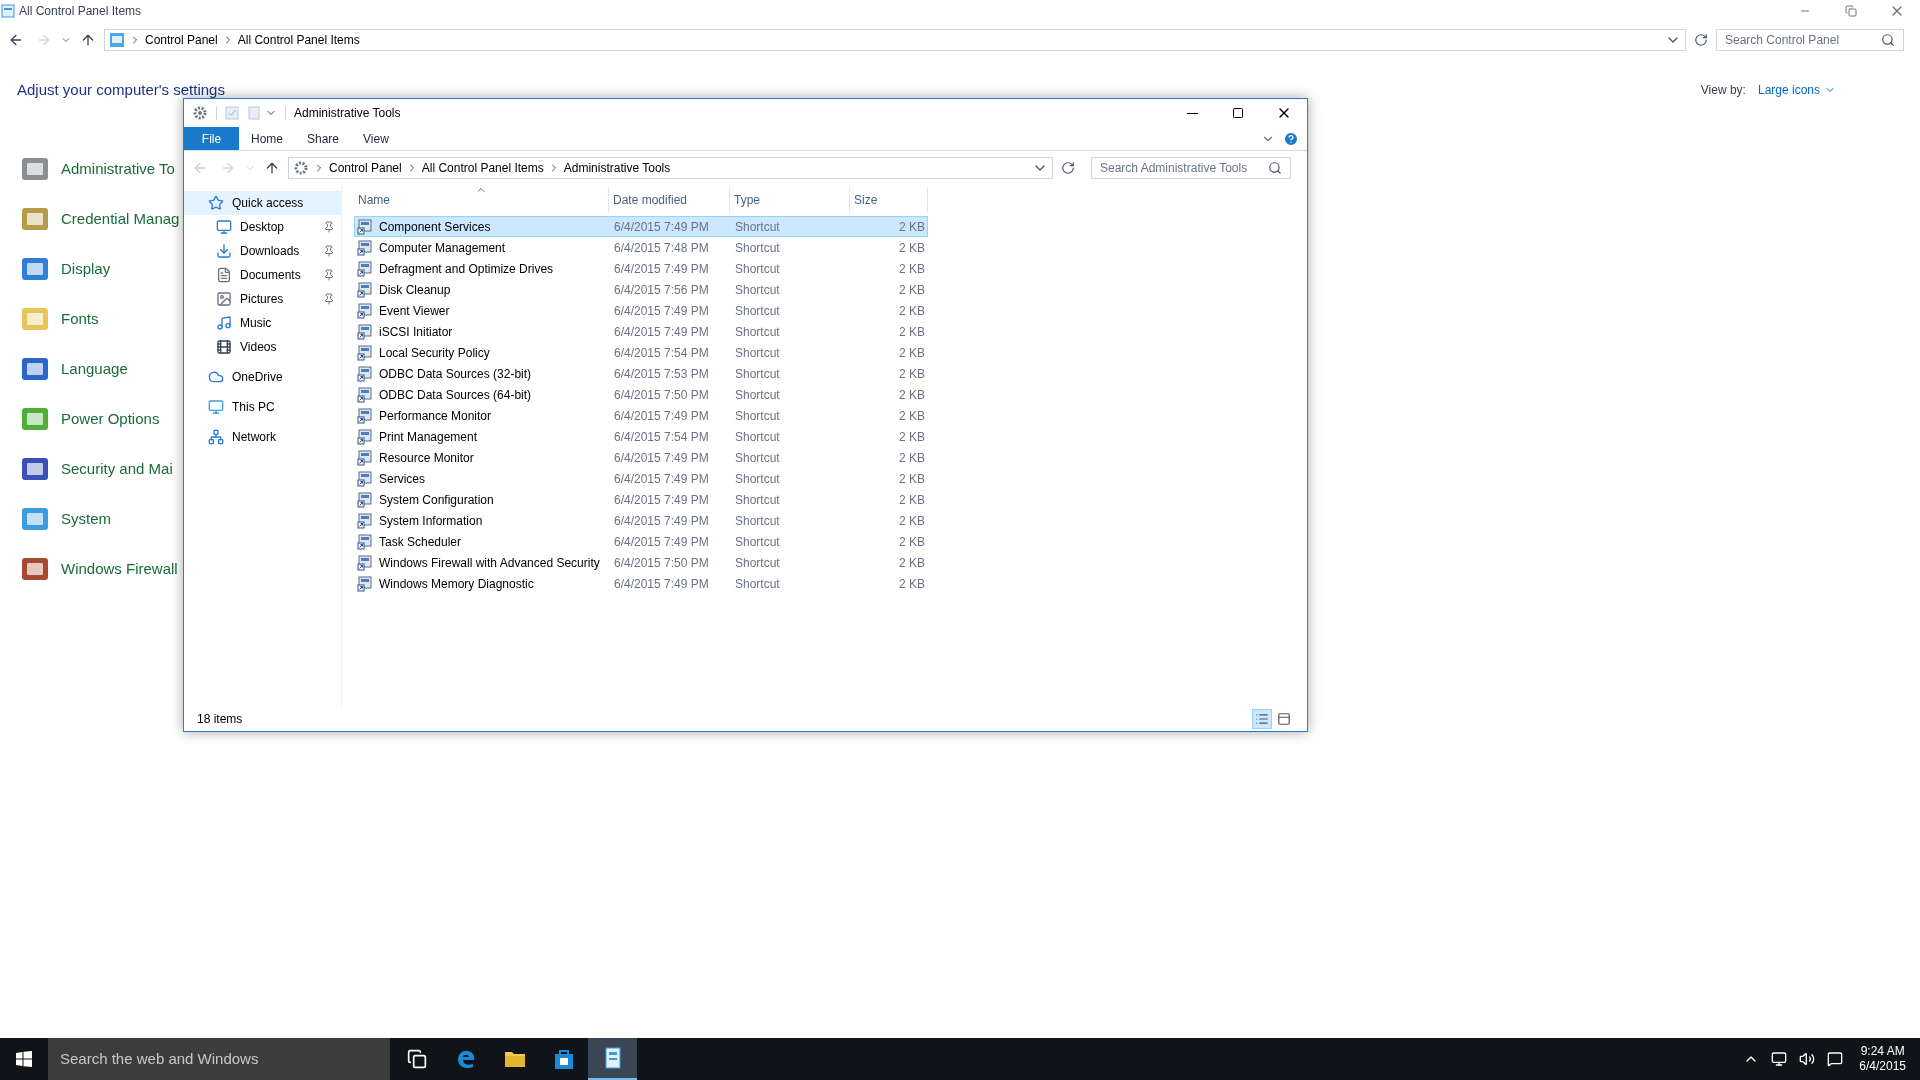 The width and height of the screenshot is (1920, 1080). Describe the element at coordinates (120, 219) in the screenshot. I see `control-panel-link: Credential Manag` at that location.